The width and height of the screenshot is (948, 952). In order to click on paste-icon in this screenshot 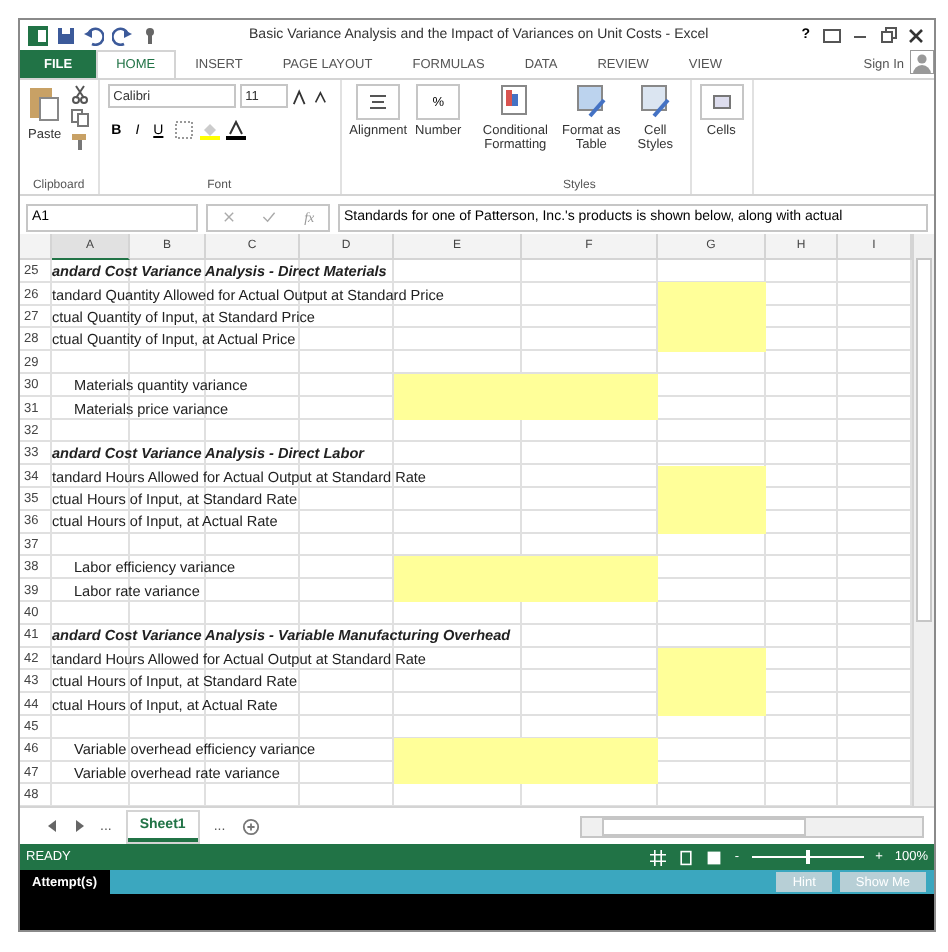, I will do `click(44, 104)`.